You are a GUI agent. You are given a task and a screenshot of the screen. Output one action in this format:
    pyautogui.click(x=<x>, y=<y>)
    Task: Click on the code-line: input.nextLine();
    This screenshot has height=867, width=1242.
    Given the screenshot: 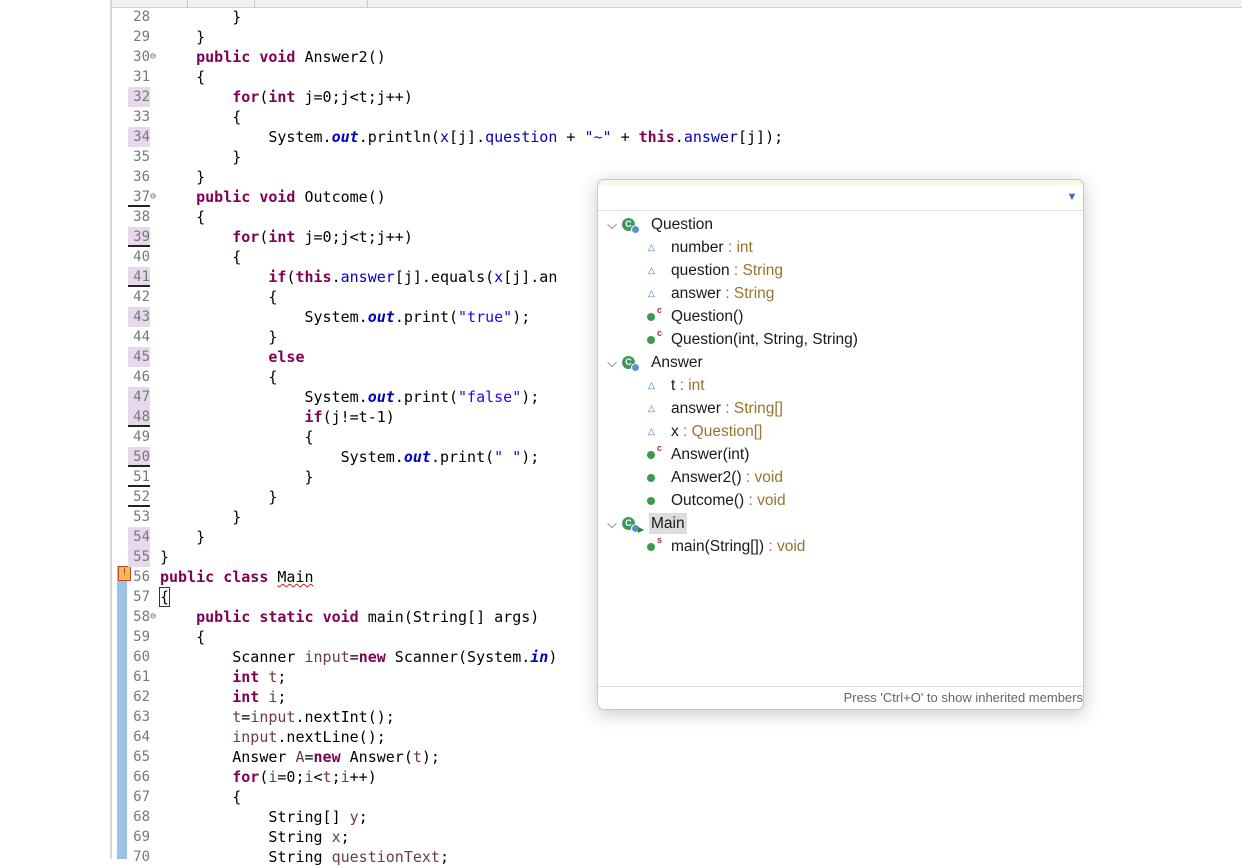 What is the action you would take?
    pyautogui.click(x=273, y=737)
    